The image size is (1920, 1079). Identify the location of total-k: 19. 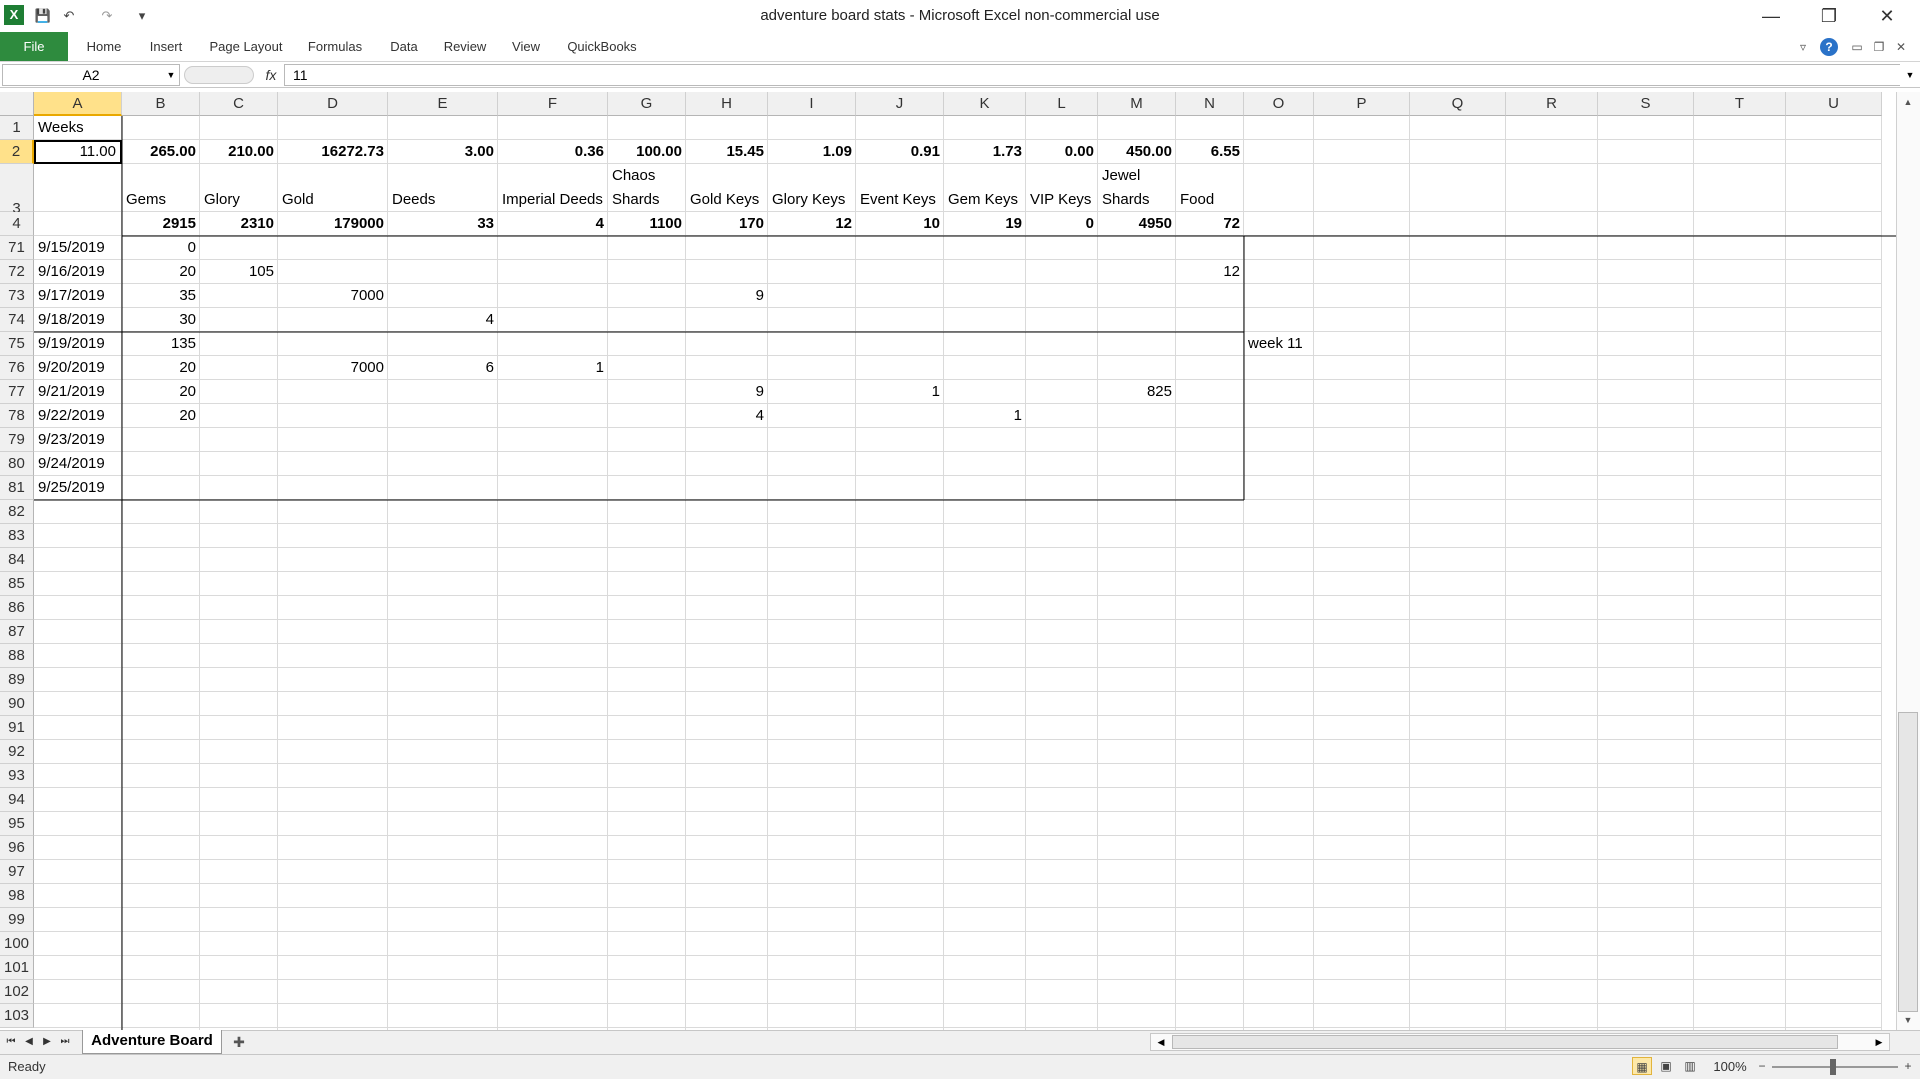
(985, 224).